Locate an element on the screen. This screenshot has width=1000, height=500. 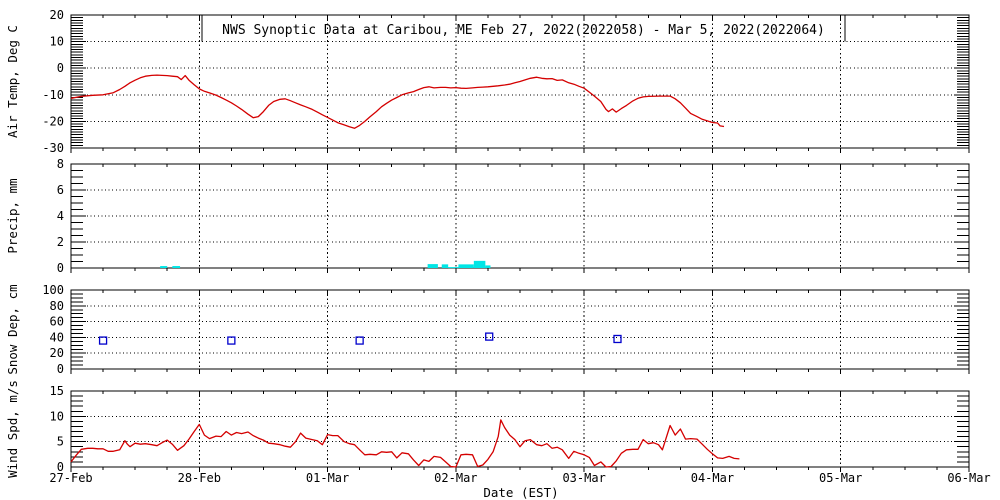
wind-speed-axes is located at coordinates (520, 431).